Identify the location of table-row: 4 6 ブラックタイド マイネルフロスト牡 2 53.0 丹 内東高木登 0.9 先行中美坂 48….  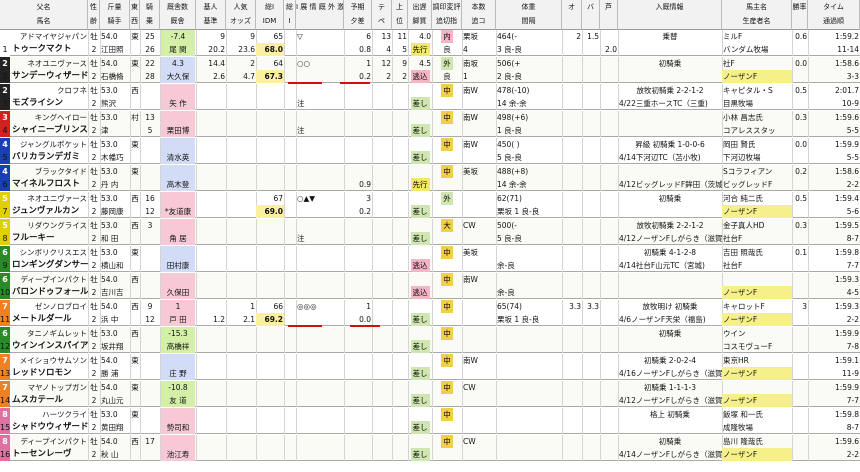
(430, 178).